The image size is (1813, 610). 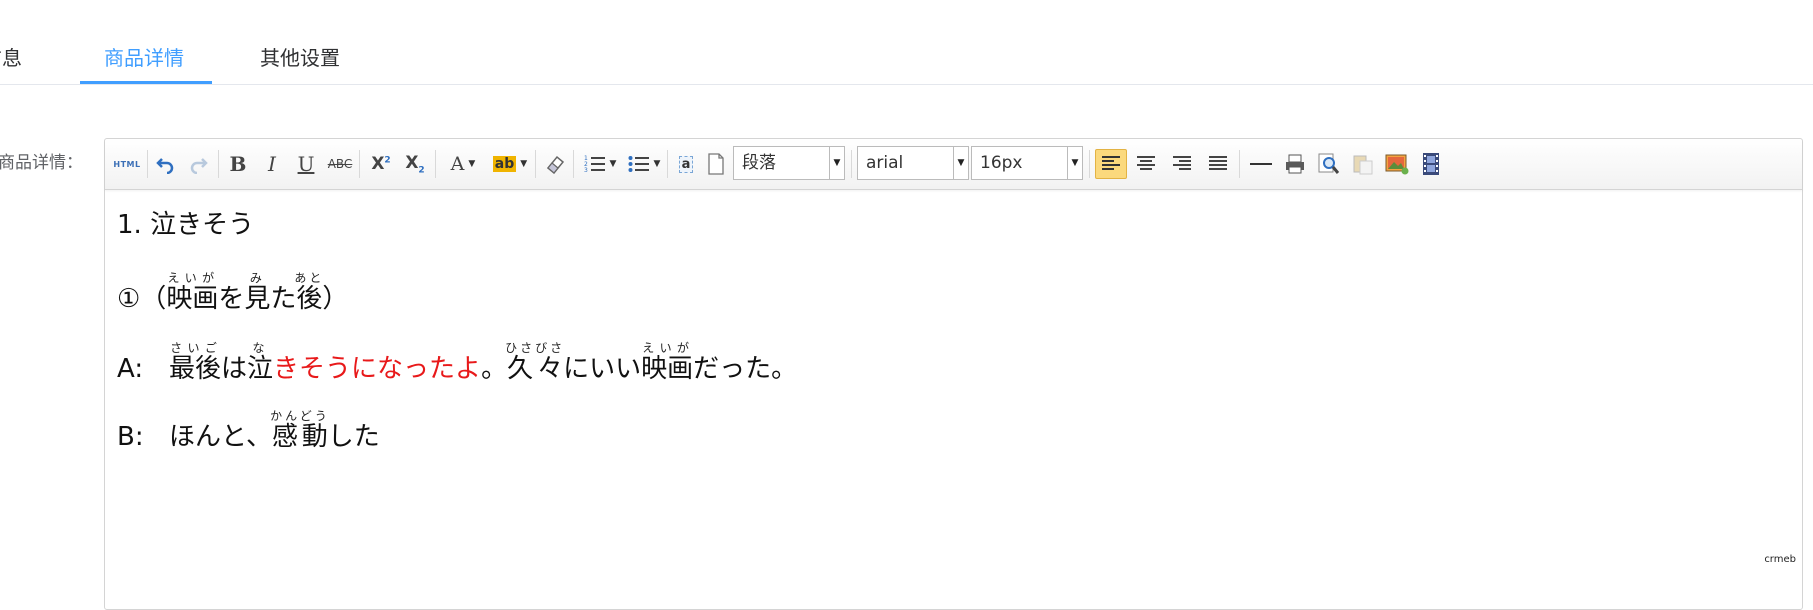 What do you see at coordinates (504, 164) in the screenshot?
I see `highlight-icon: ab` at bounding box center [504, 164].